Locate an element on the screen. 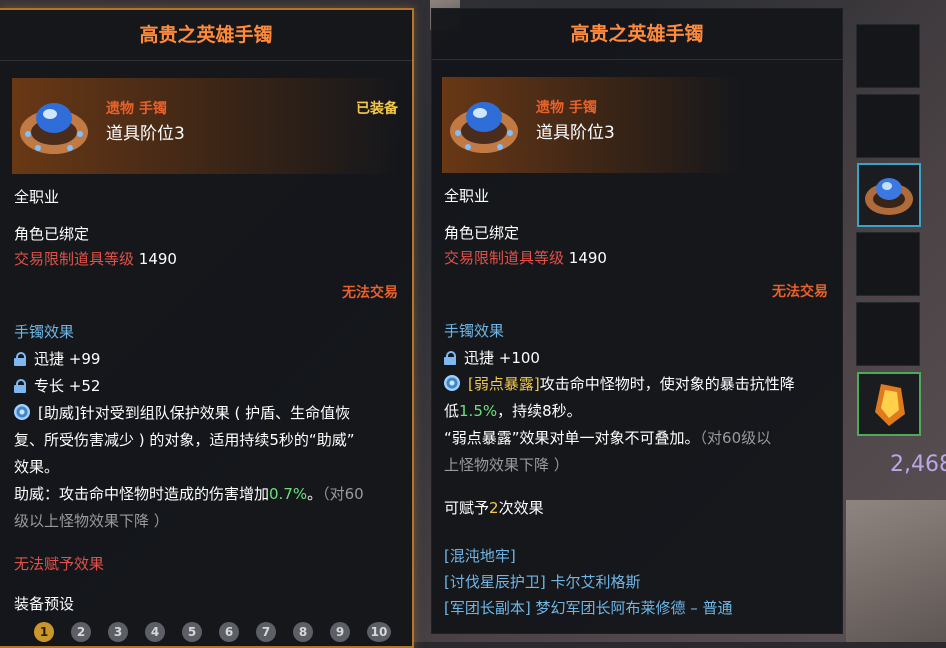 Image resolution: width=946 pixels, height=648 pixels. preset-button: 5 is located at coordinates (192, 632).